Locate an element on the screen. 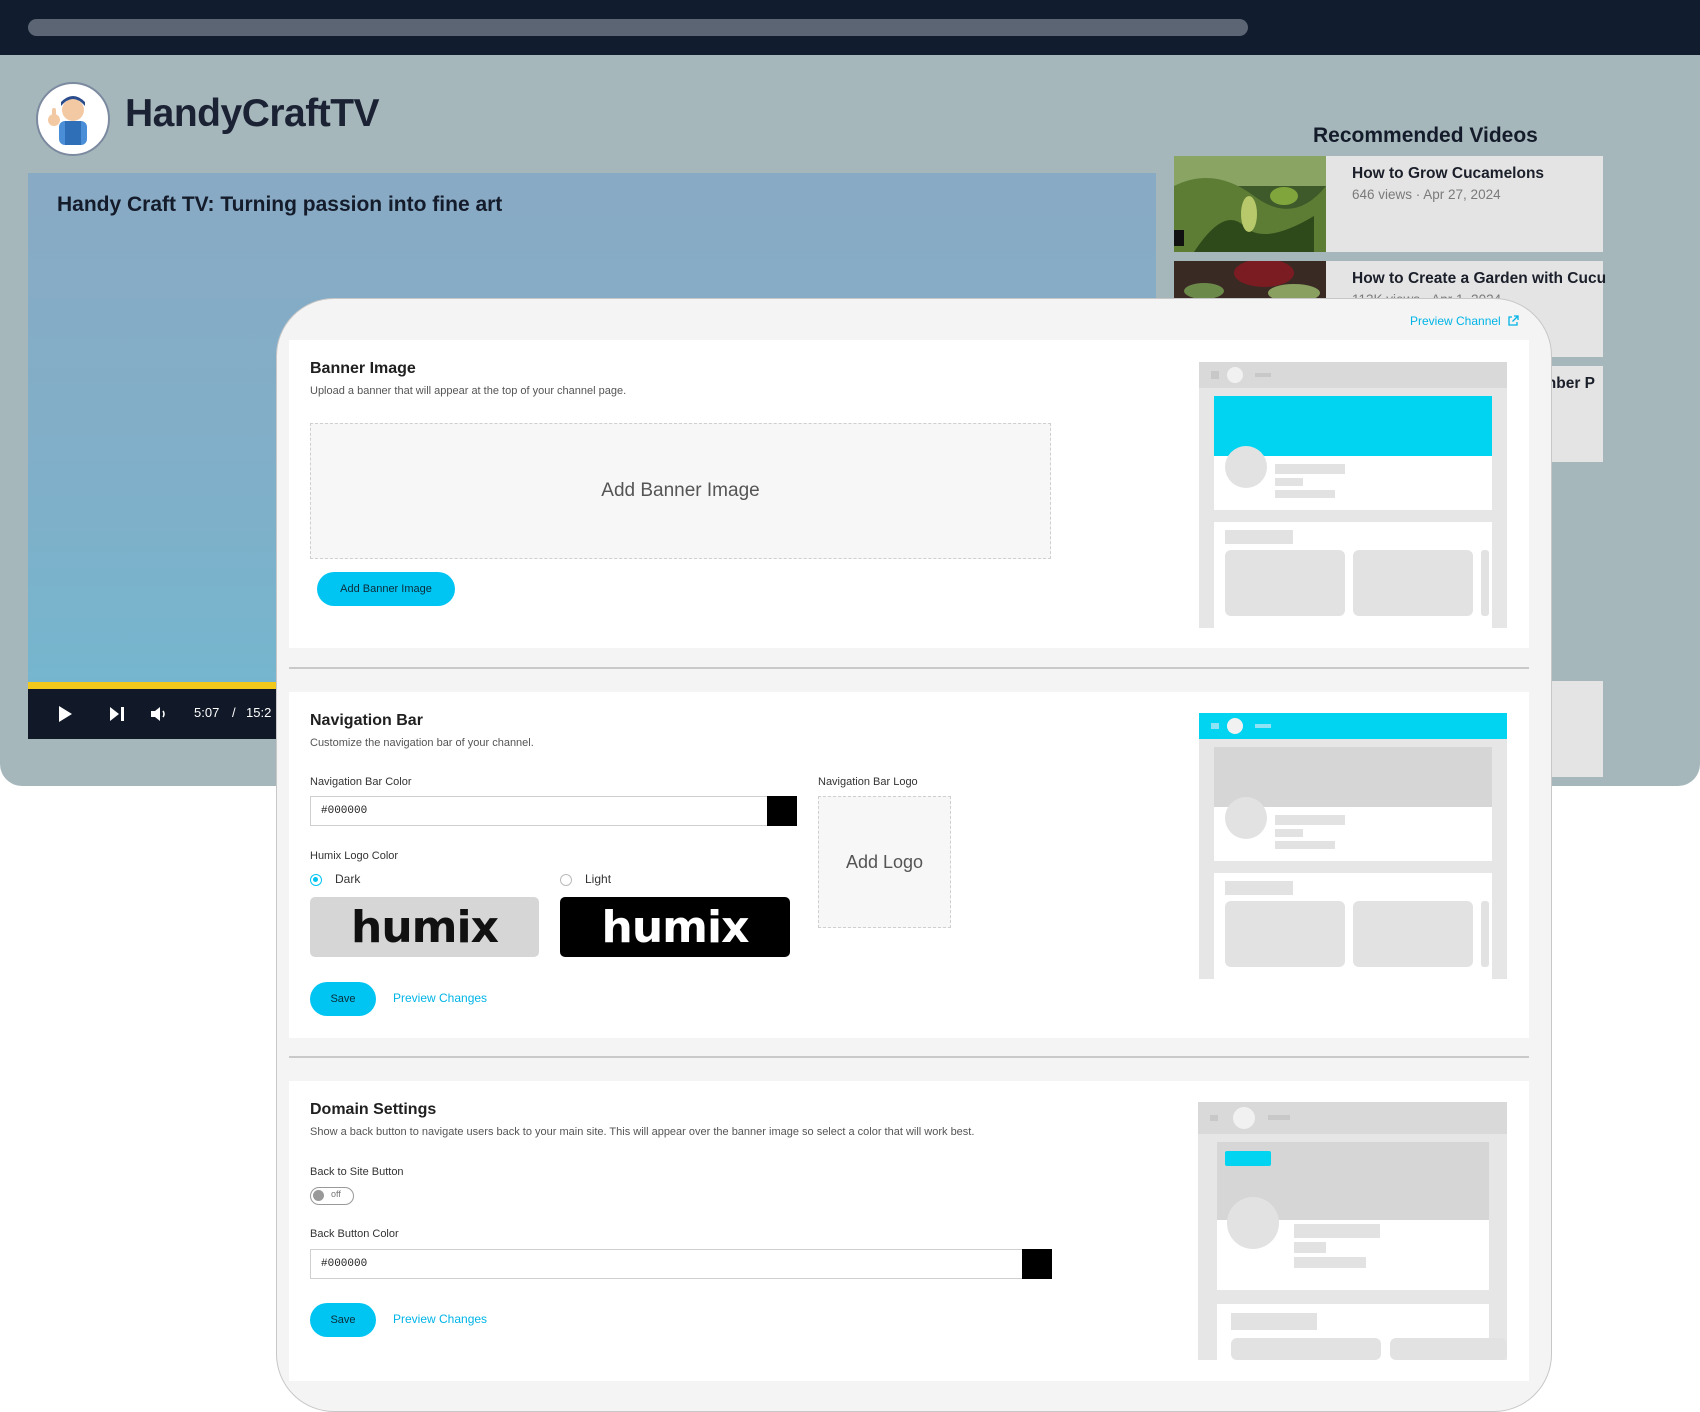  navbar-logo-dropzone: Add Logo is located at coordinates (884, 862).